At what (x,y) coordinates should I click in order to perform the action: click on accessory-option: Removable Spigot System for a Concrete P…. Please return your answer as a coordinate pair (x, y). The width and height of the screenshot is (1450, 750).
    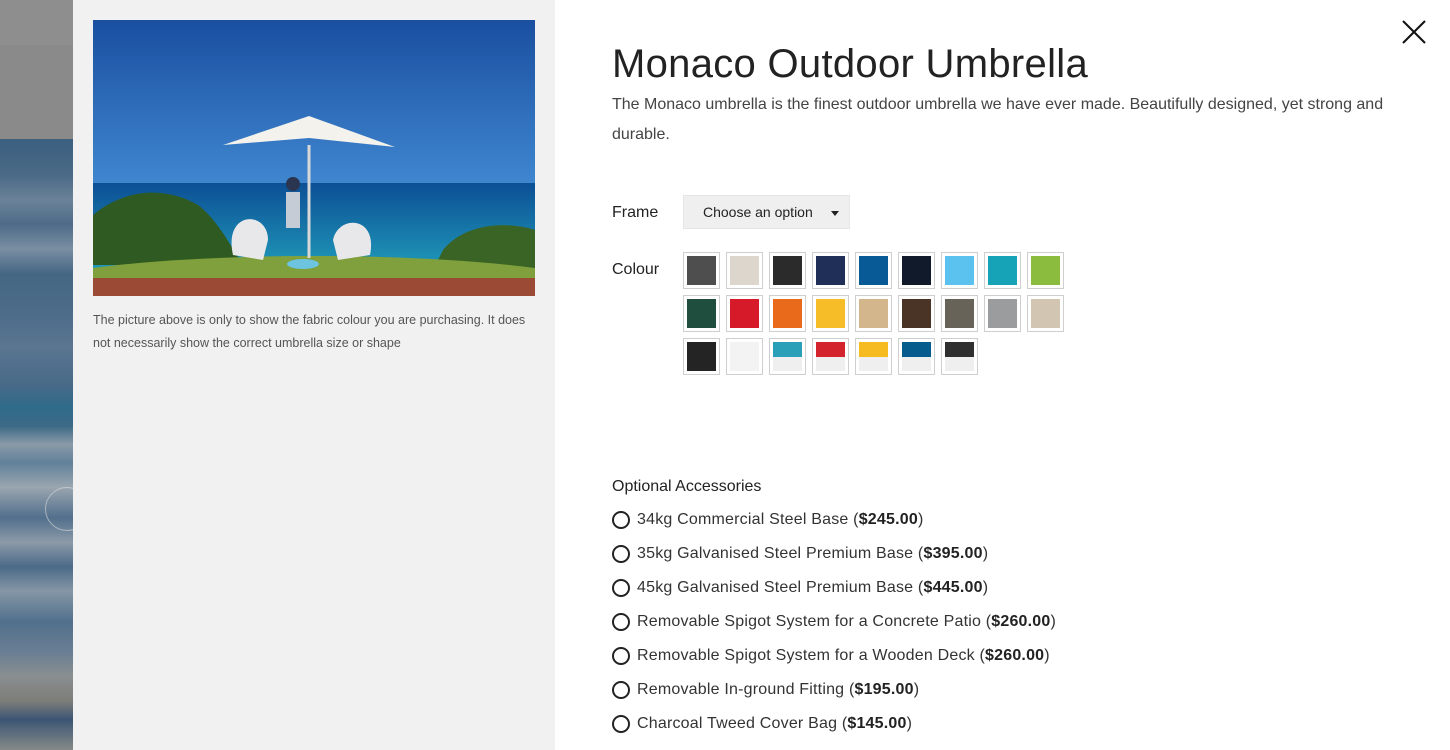
    Looking at the image, I should click on (834, 622).